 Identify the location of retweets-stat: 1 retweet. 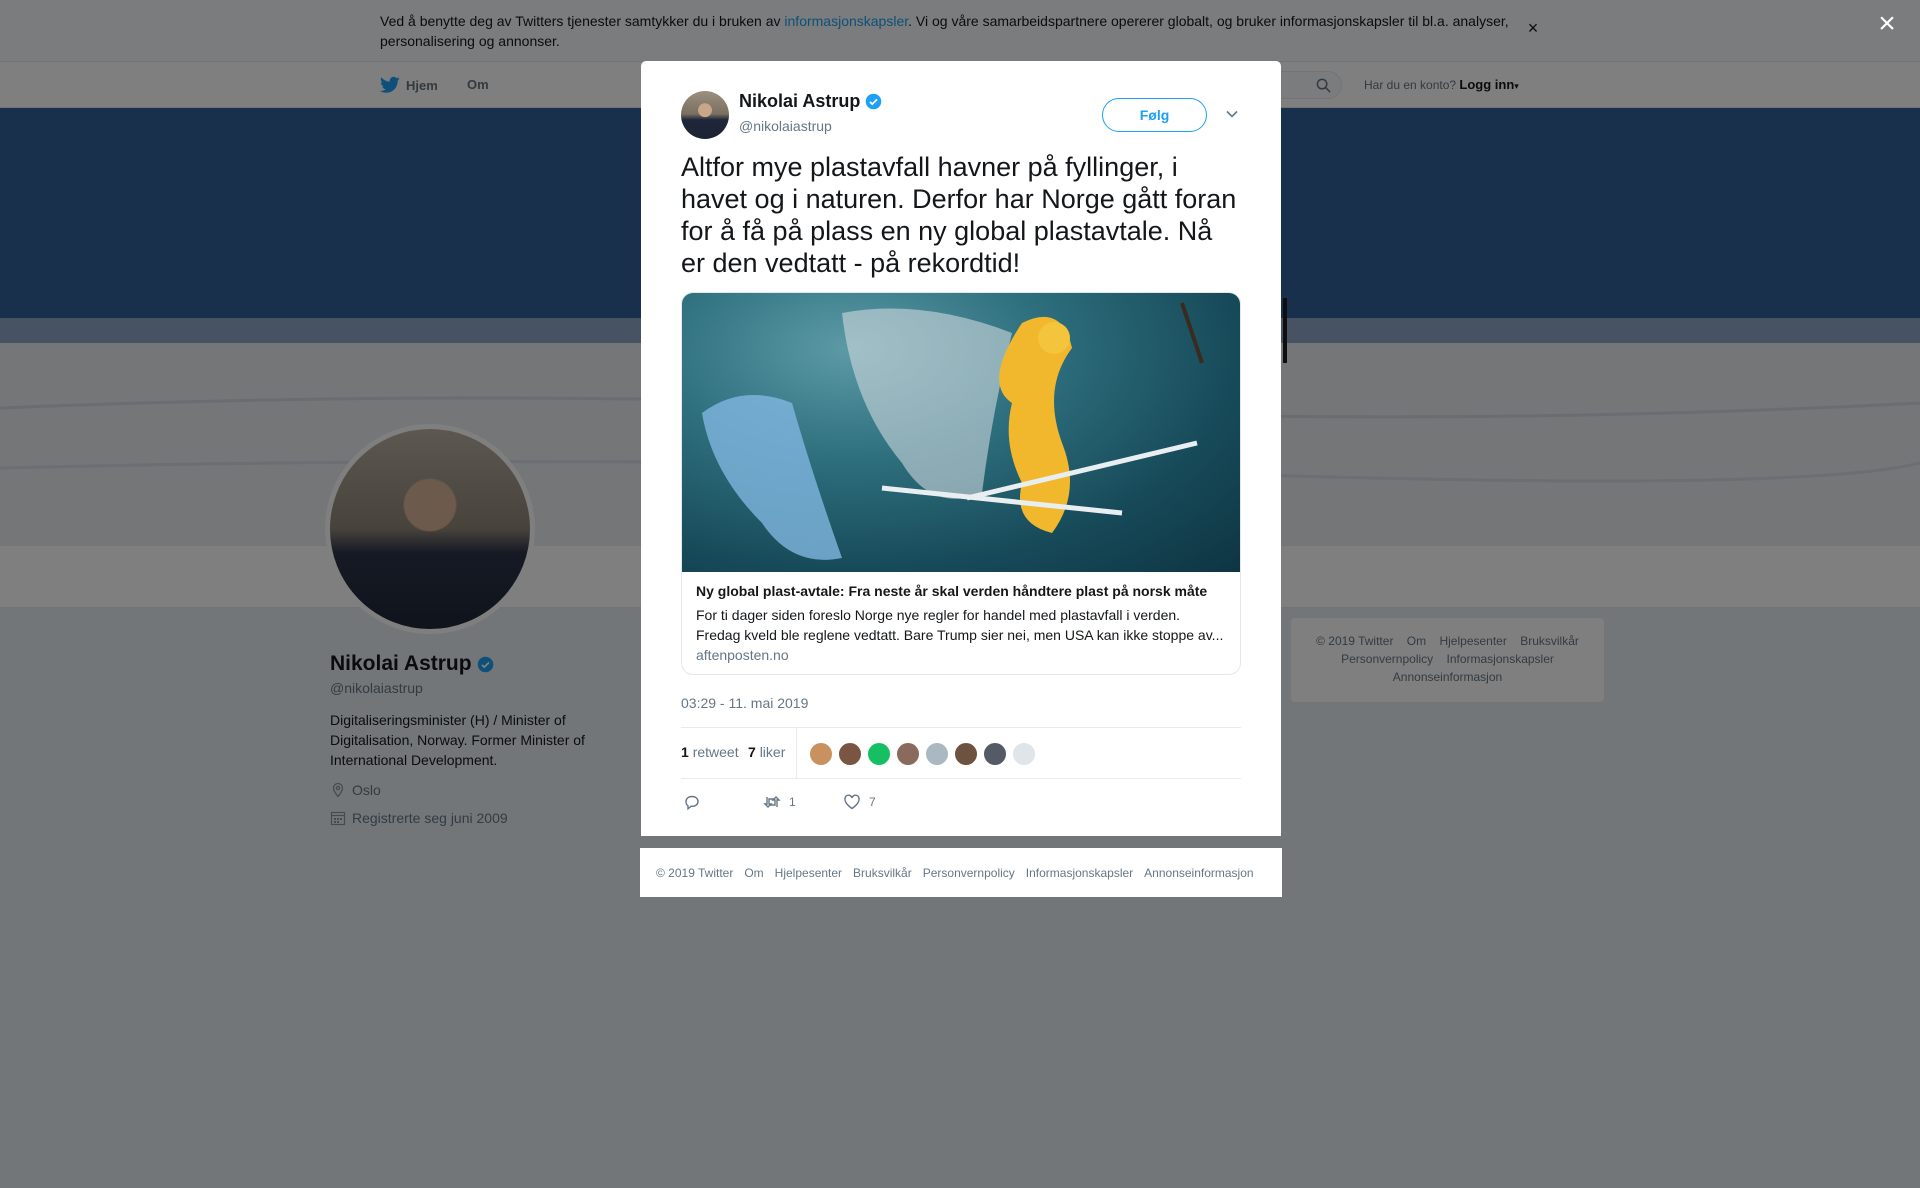
(710, 752).